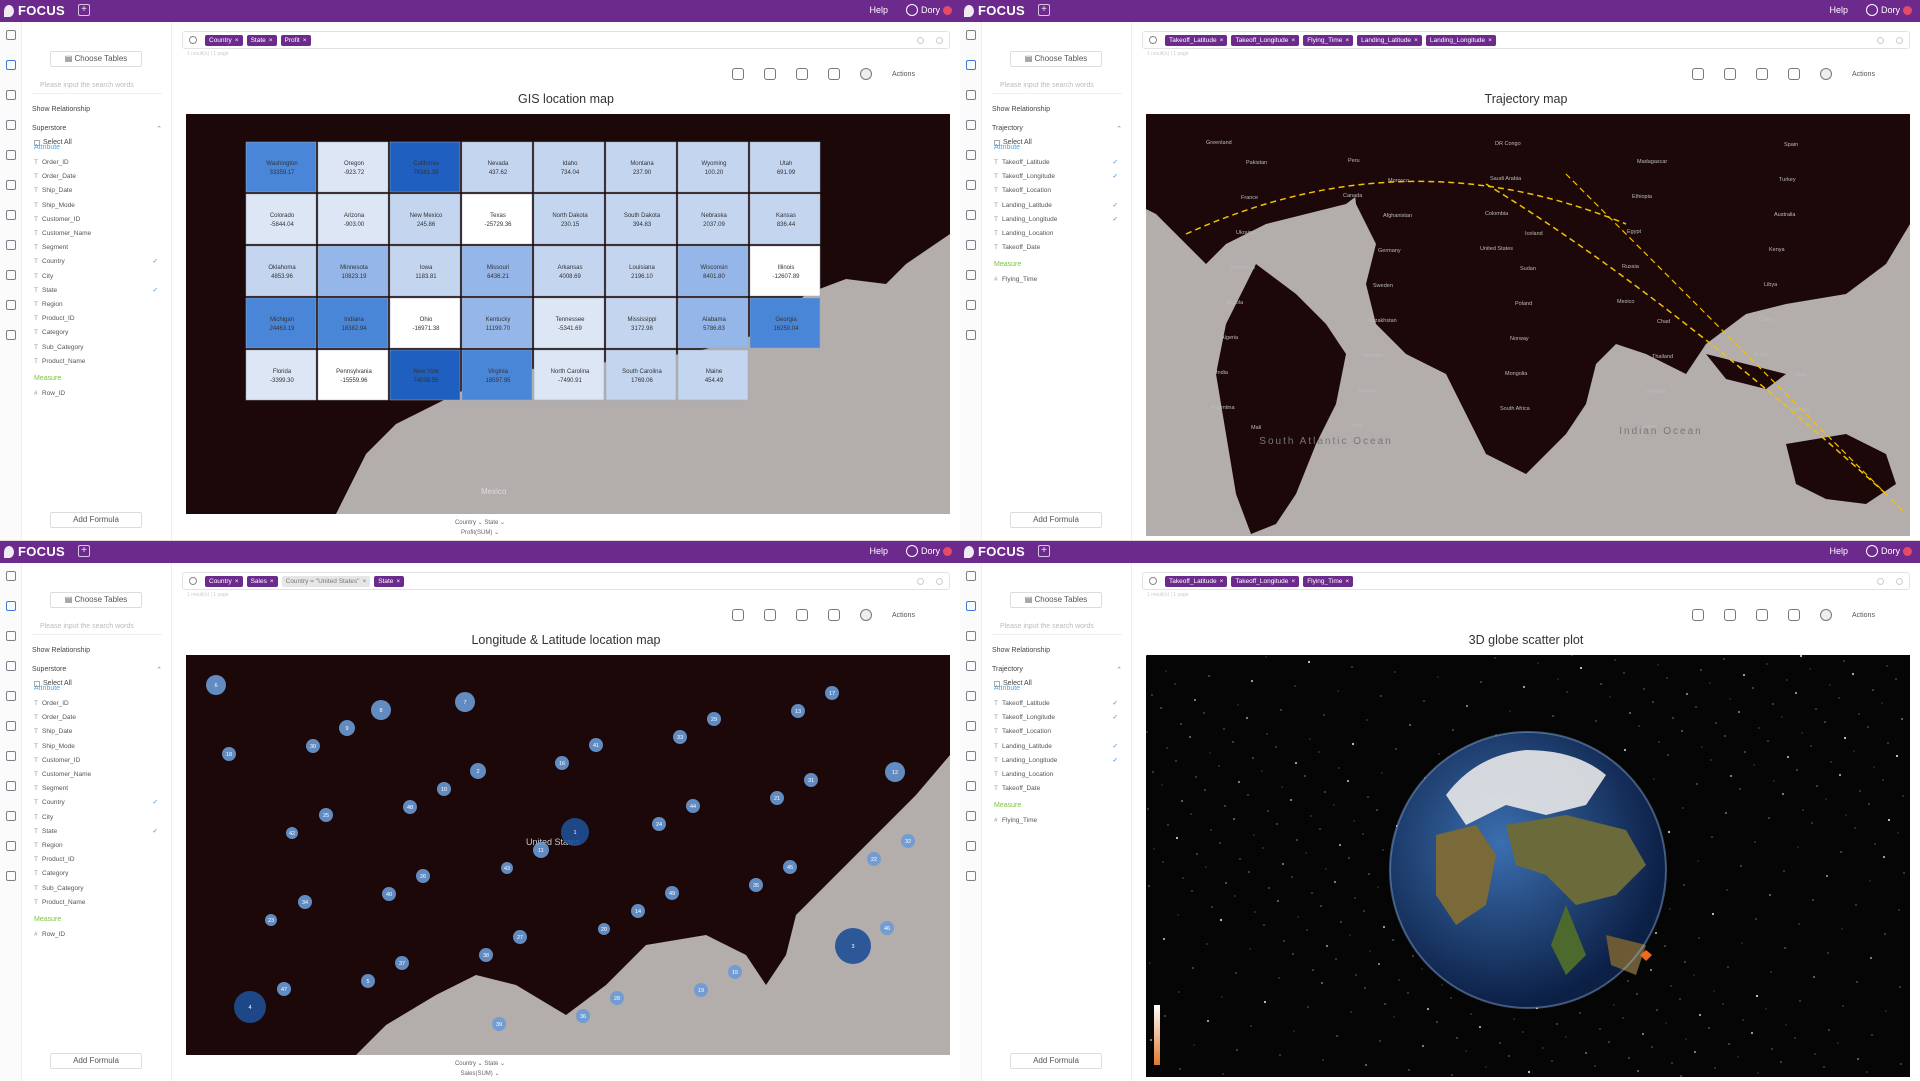 This screenshot has width=1920, height=1081. I want to click on cluster-marker: 41, so click(596, 745).